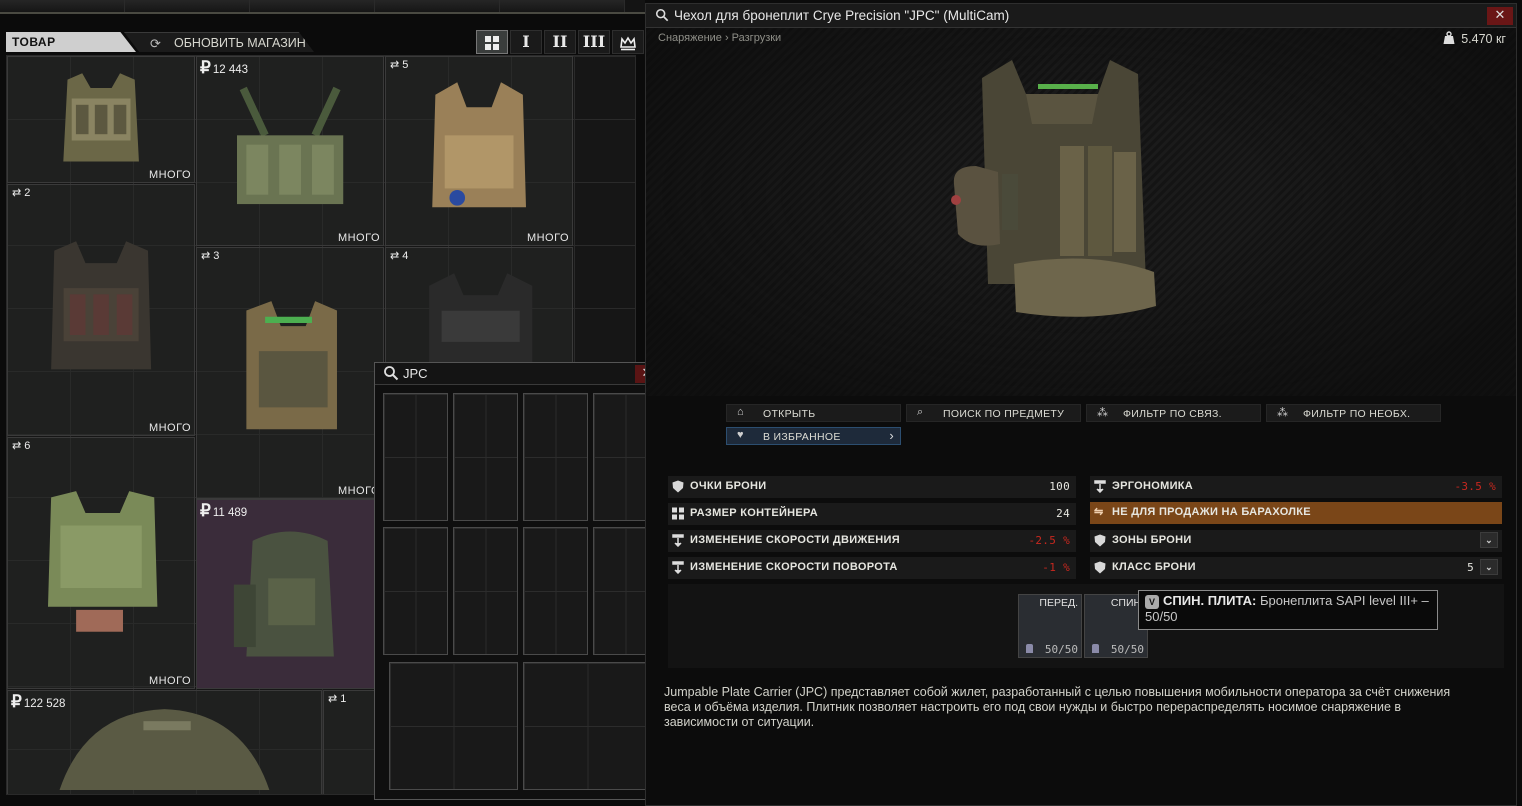  I want to click on grid-icon, so click(492, 43).